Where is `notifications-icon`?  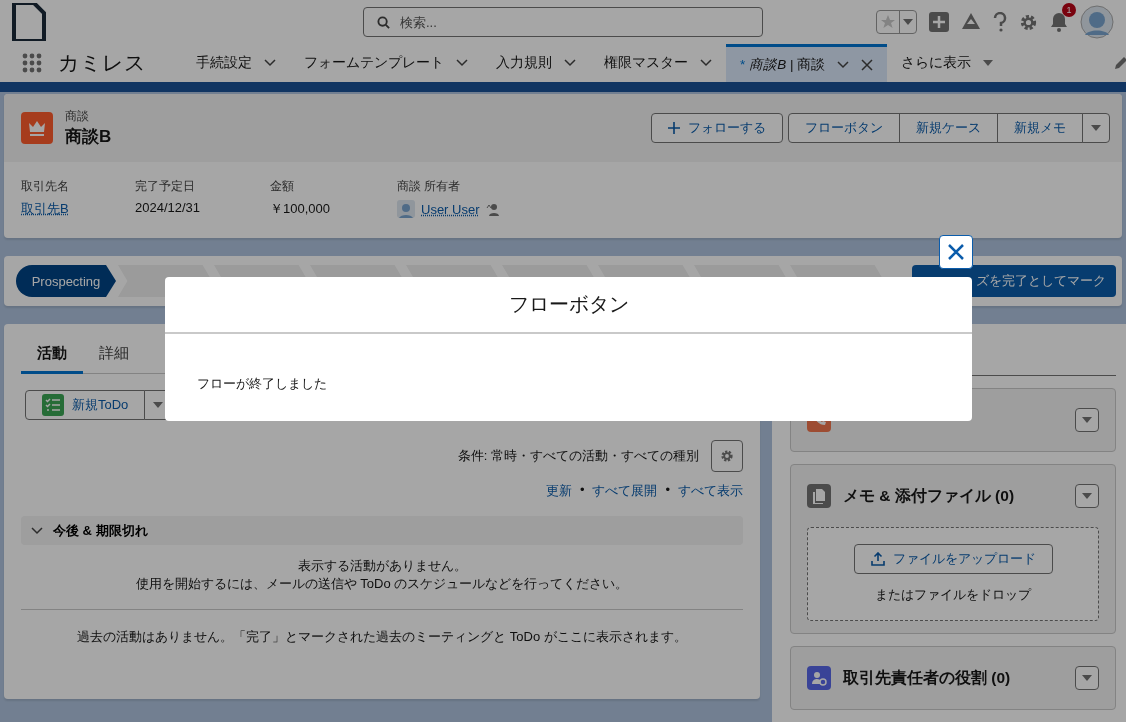 notifications-icon is located at coordinates (1059, 22).